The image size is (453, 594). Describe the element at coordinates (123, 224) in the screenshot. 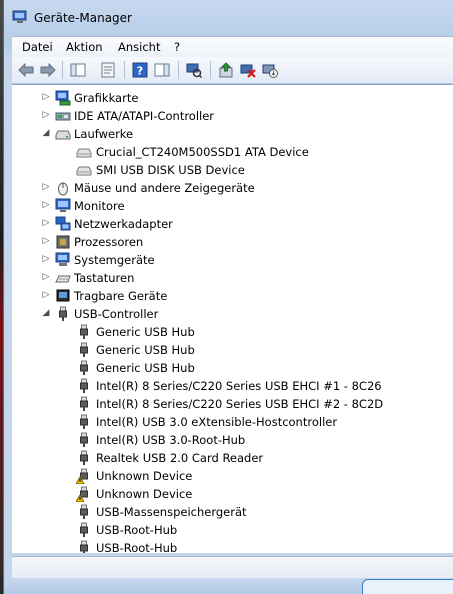

I see `tree-node-label: Netzwerkadapter` at that location.